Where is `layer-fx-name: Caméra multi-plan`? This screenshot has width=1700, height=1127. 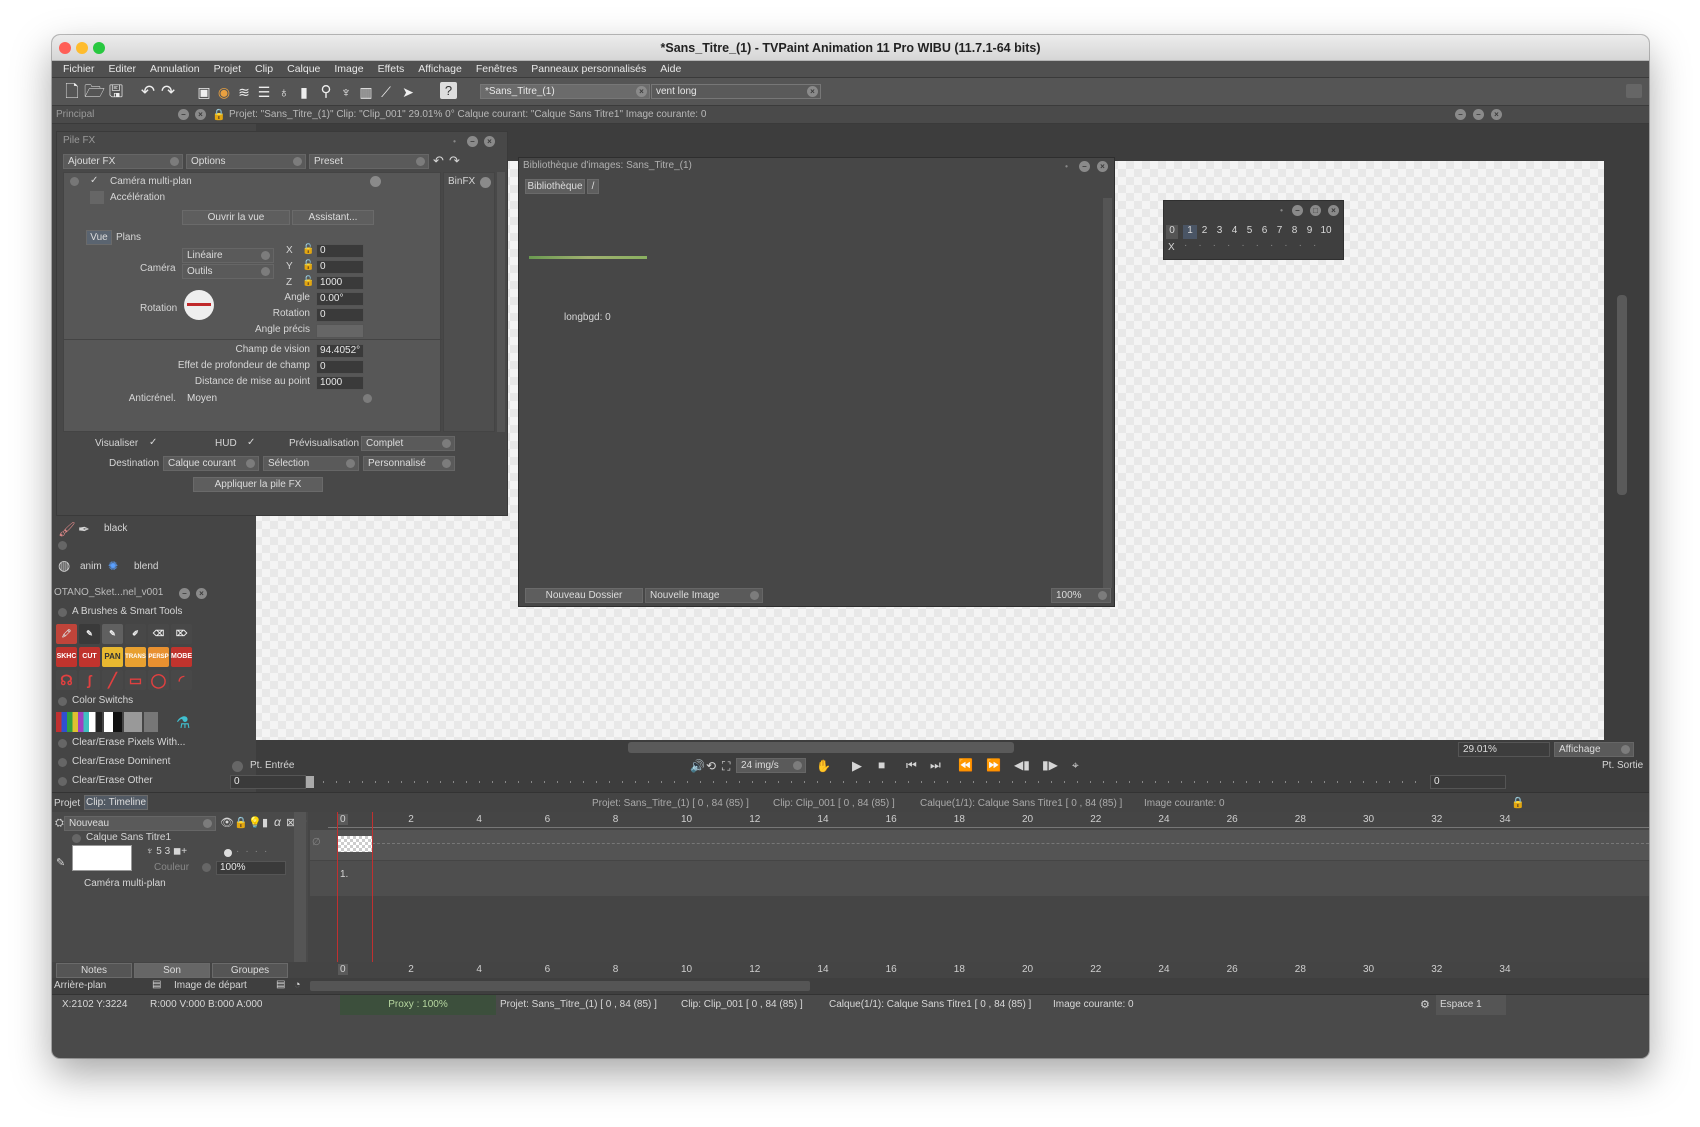
layer-fx-name: Caméra multi-plan is located at coordinates (125, 883).